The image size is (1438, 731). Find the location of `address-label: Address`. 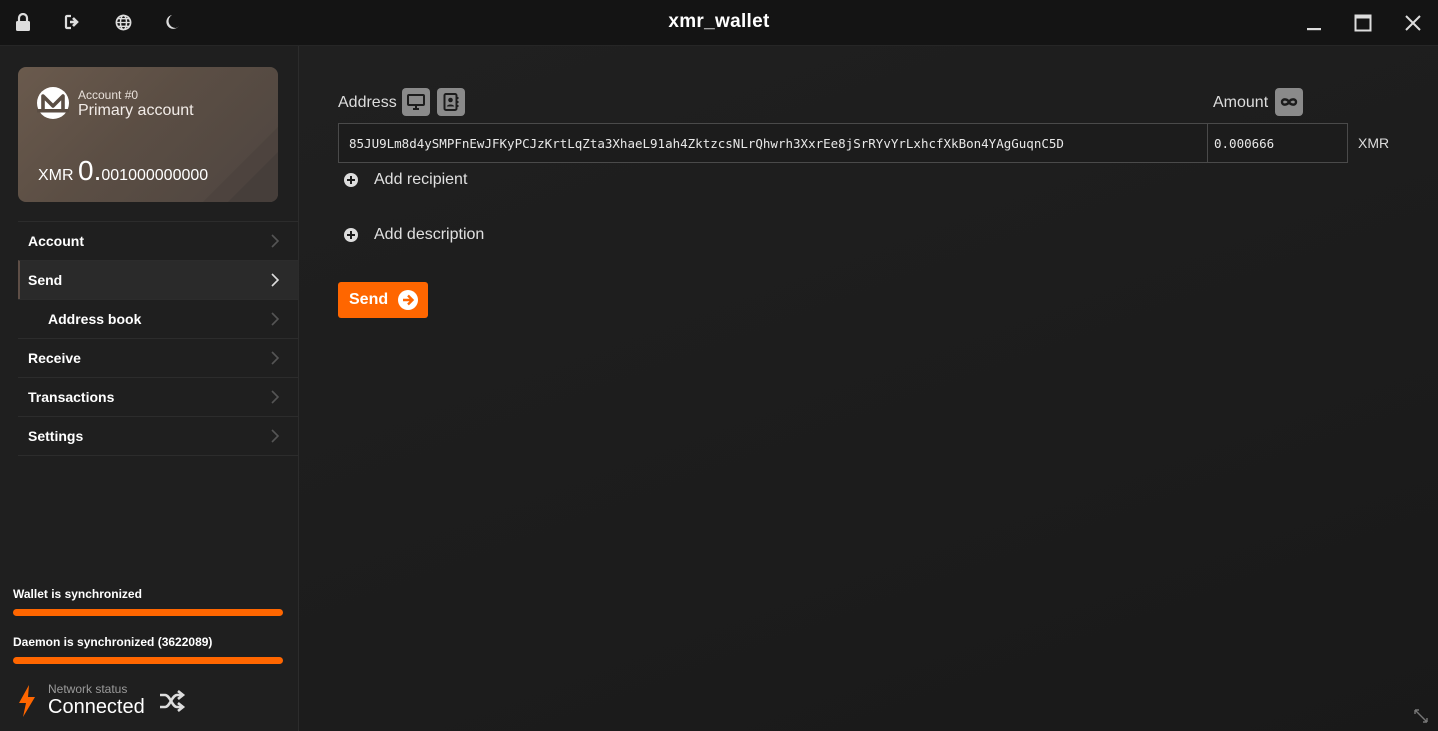

address-label: Address is located at coordinates (367, 102).